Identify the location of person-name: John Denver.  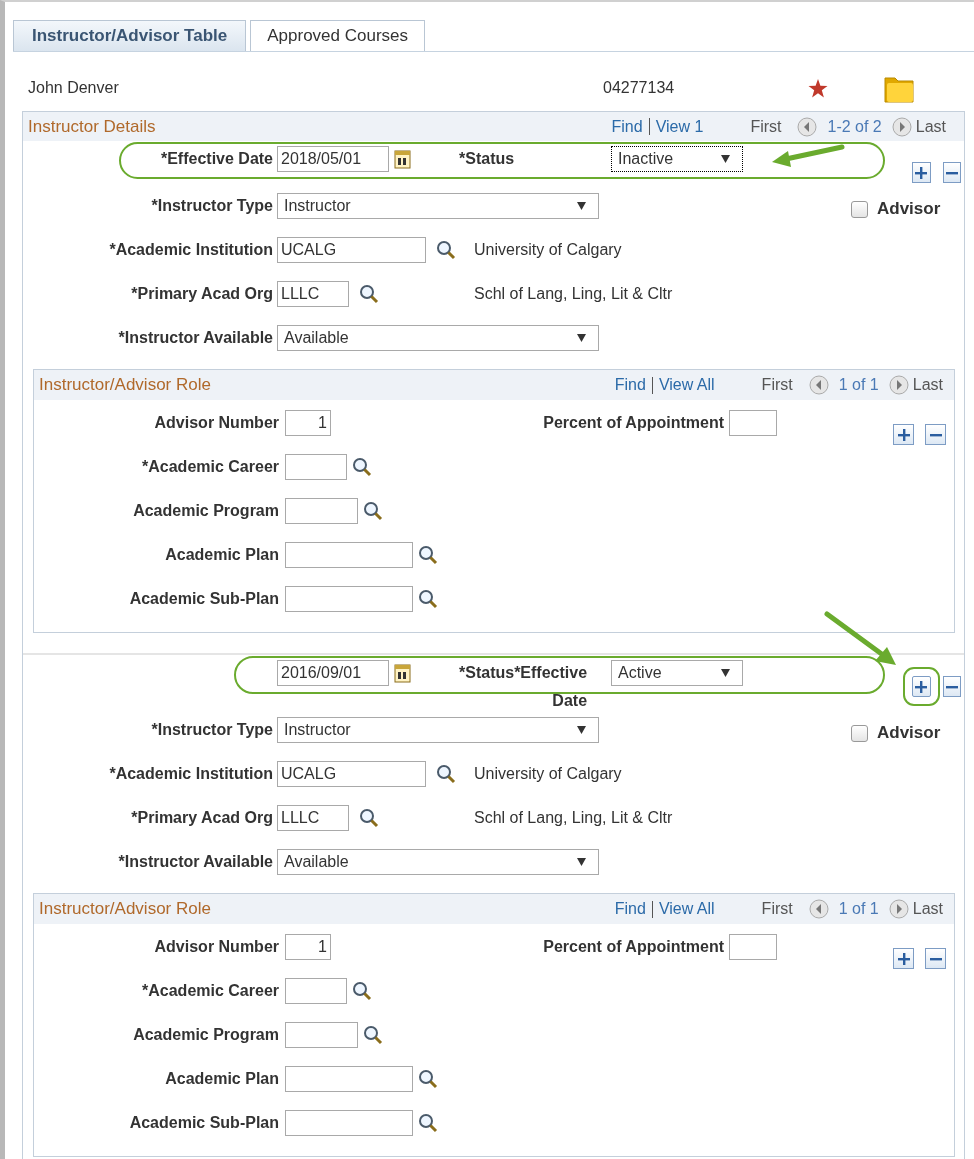
(74, 88).